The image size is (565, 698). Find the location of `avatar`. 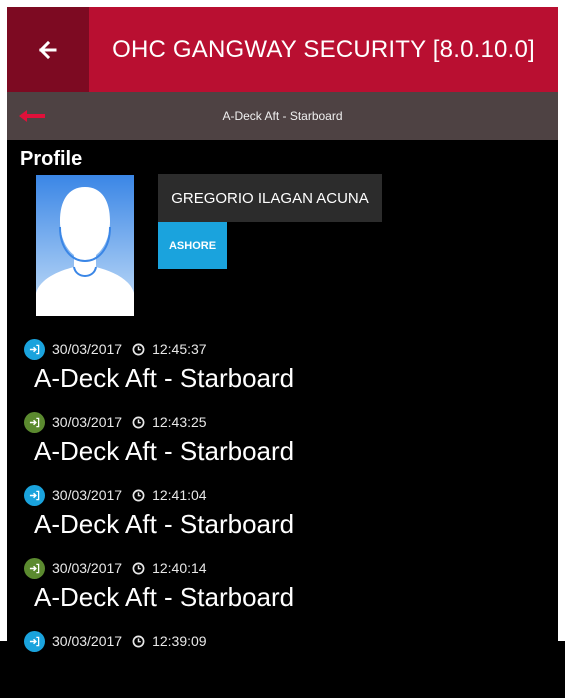

avatar is located at coordinates (85, 245).